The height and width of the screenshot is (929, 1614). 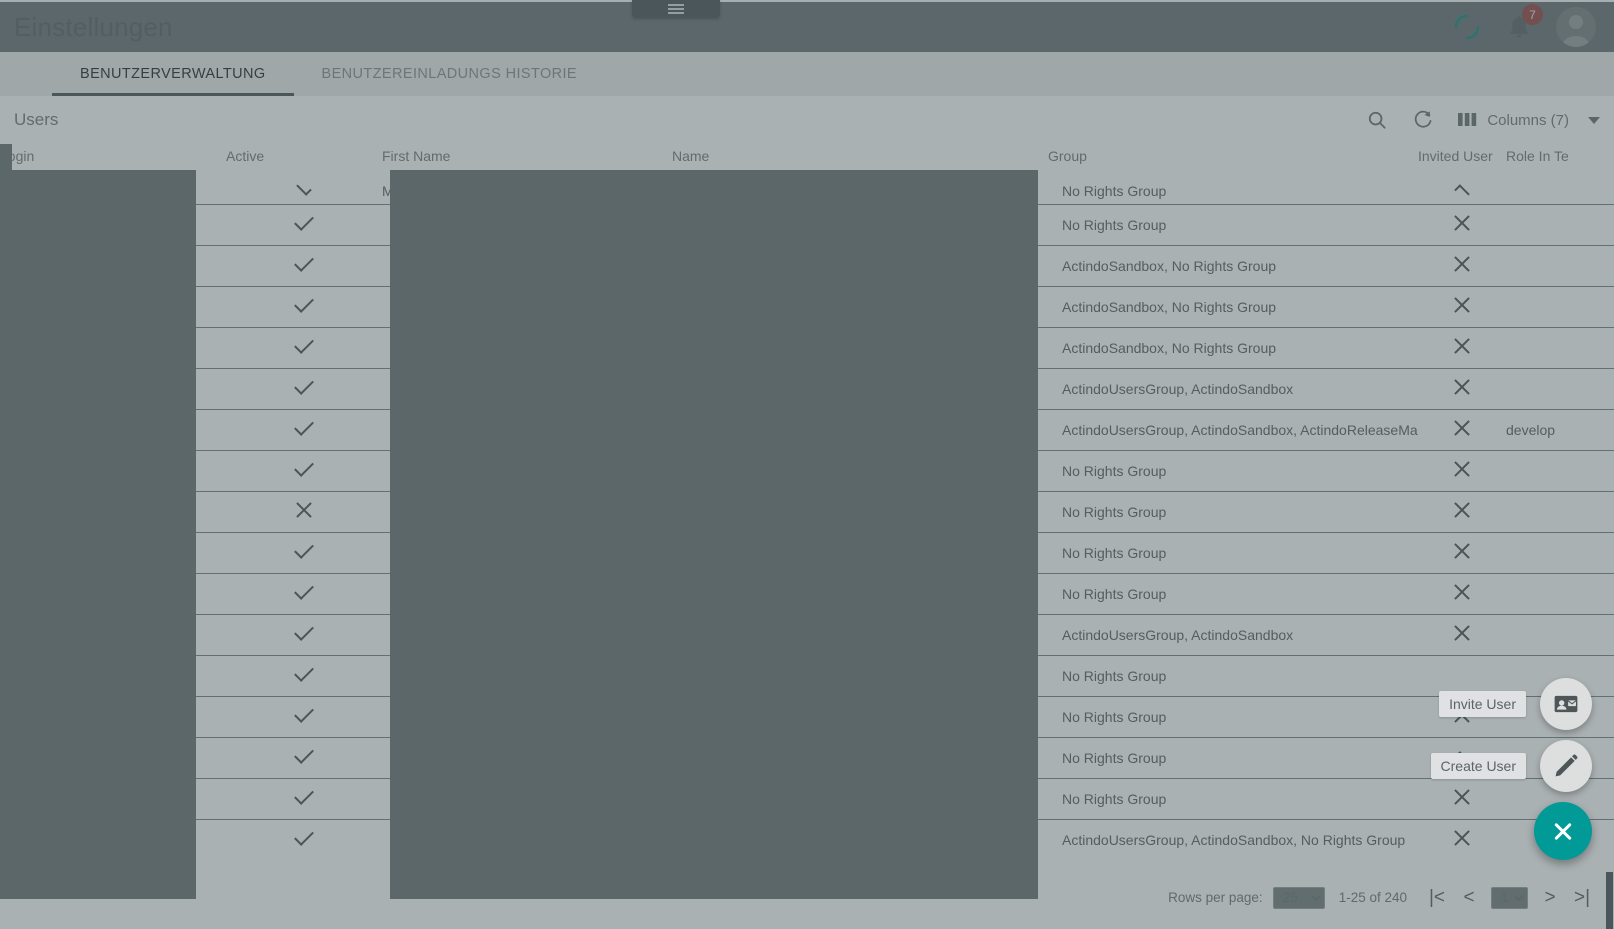 What do you see at coordinates (1469, 898) in the screenshot?
I see `previous-page-button: <` at bounding box center [1469, 898].